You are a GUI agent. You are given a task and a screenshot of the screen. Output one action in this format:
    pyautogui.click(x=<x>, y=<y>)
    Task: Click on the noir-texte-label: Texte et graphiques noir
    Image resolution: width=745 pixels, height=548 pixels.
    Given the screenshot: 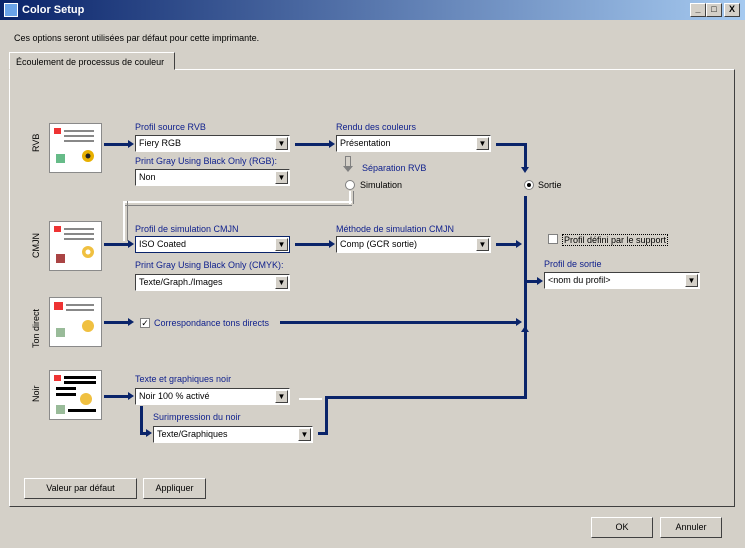 What is the action you would take?
    pyautogui.click(x=183, y=379)
    